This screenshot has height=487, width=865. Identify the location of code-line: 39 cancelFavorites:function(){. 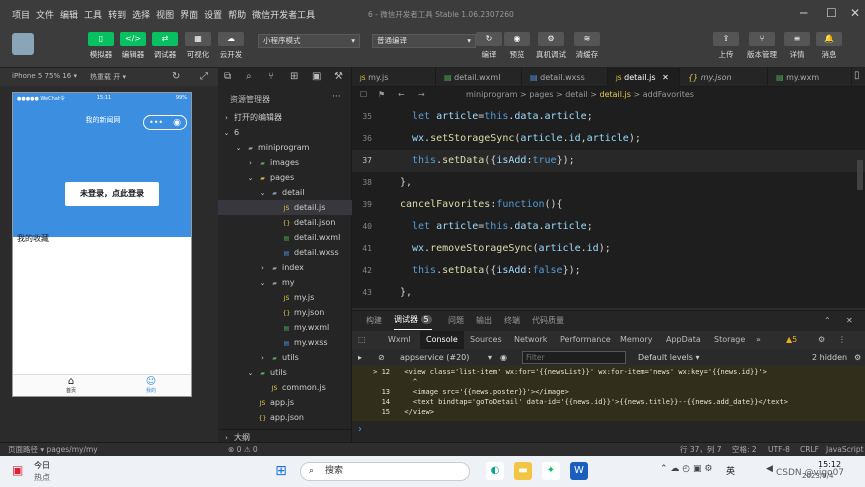
(608, 205).